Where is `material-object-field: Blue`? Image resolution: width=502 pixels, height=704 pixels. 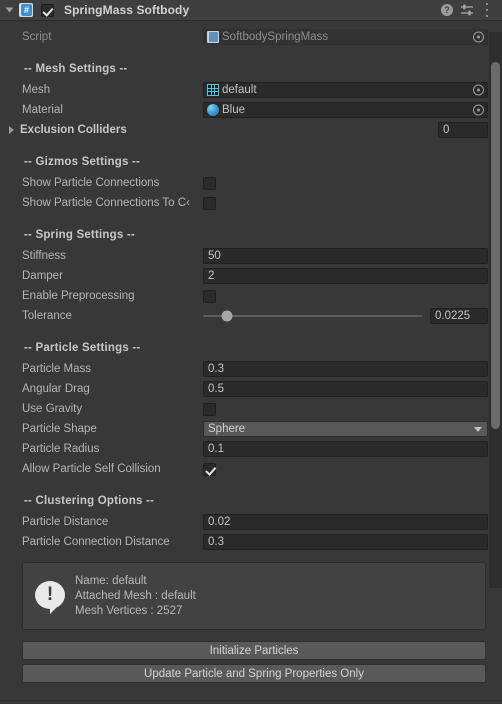 material-object-field: Blue is located at coordinates (345, 110).